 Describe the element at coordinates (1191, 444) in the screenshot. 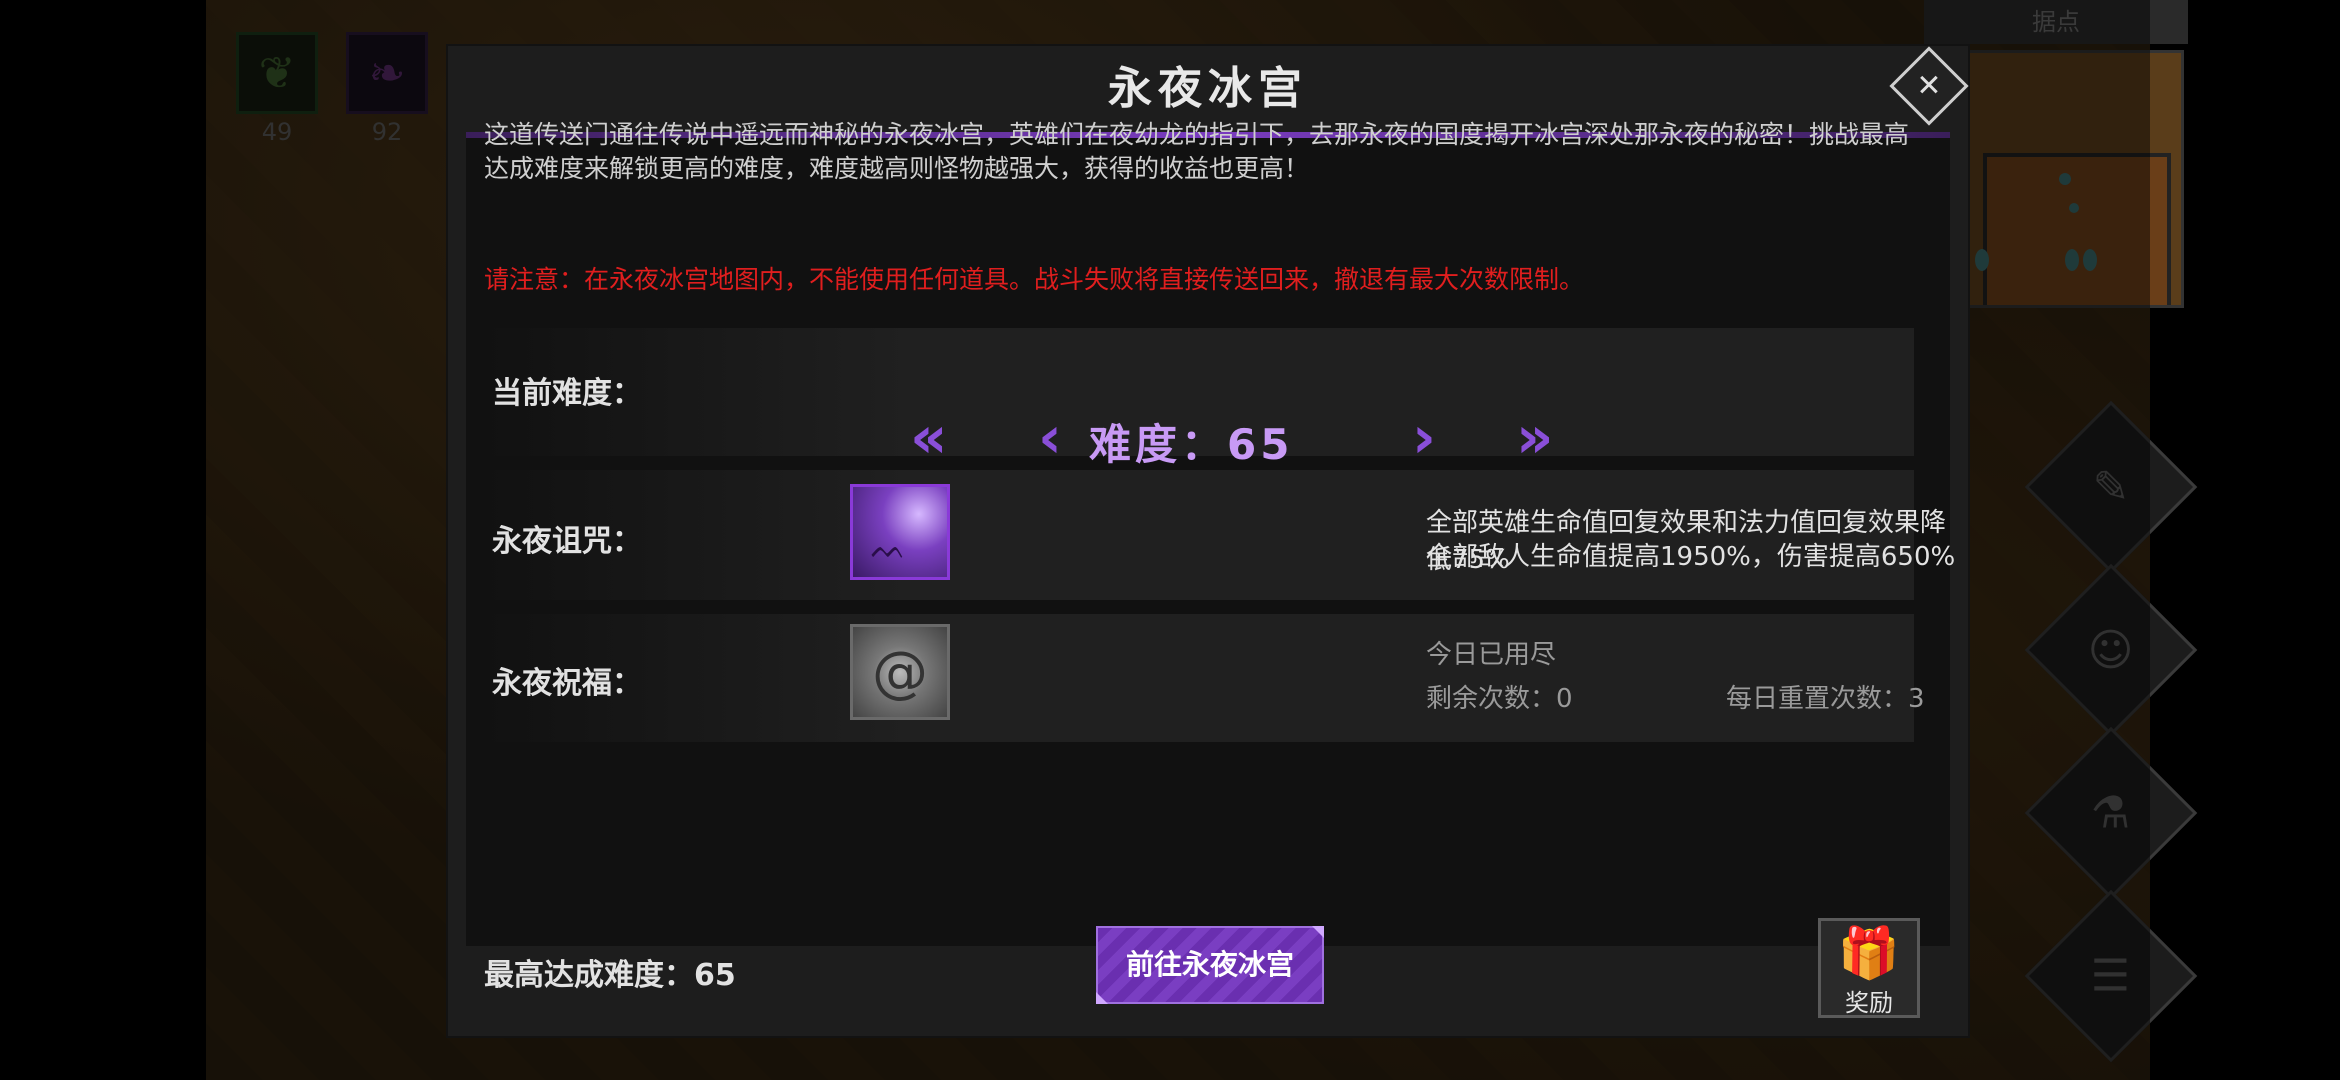

I see `difficulty-value: 难度：65` at that location.